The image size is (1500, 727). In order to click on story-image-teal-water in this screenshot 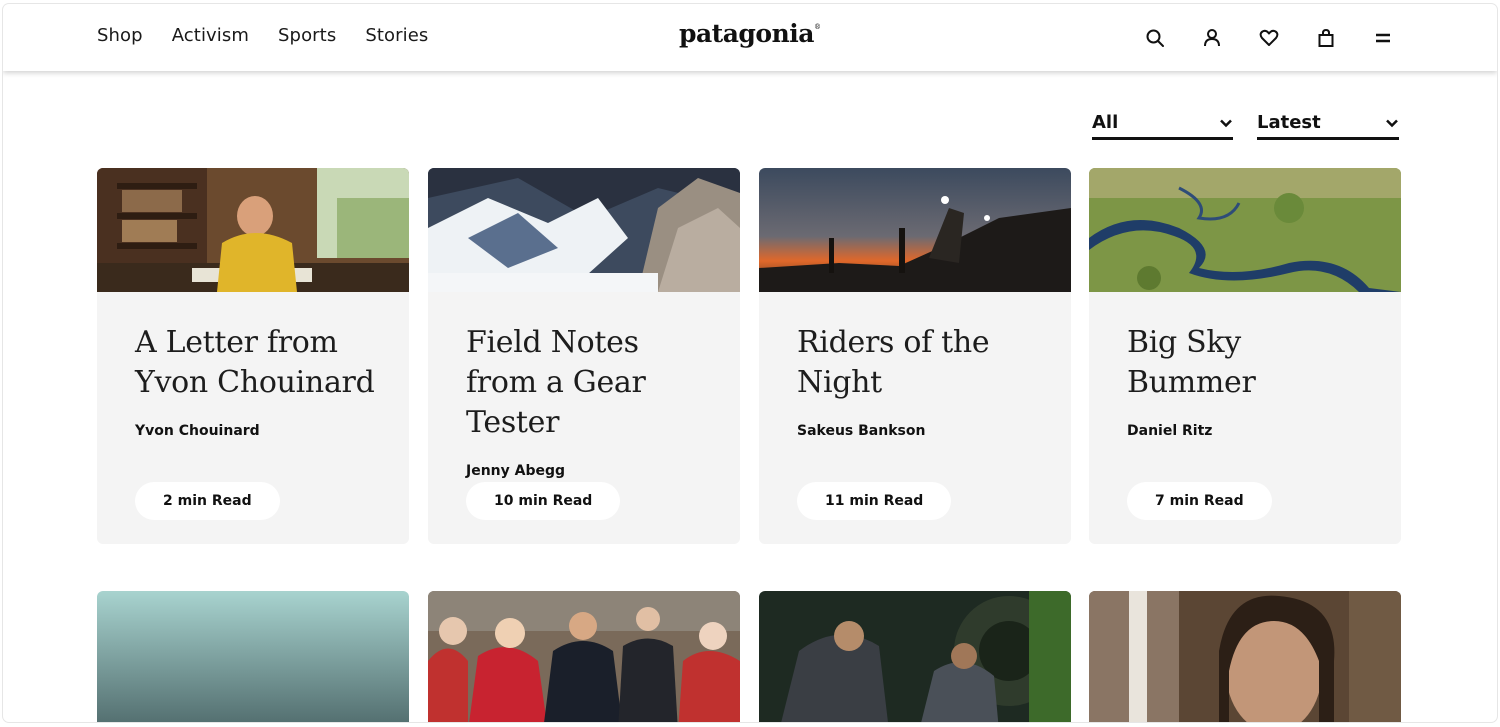, I will do `click(253, 656)`.